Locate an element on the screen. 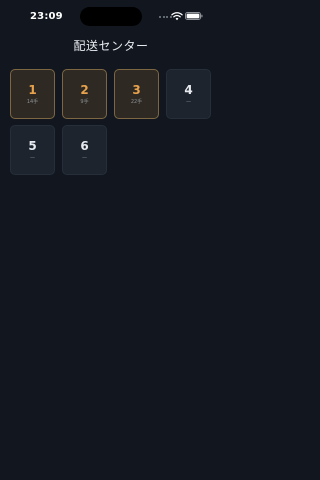 The image size is (320, 480). tile-number: 3 is located at coordinates (136, 89).